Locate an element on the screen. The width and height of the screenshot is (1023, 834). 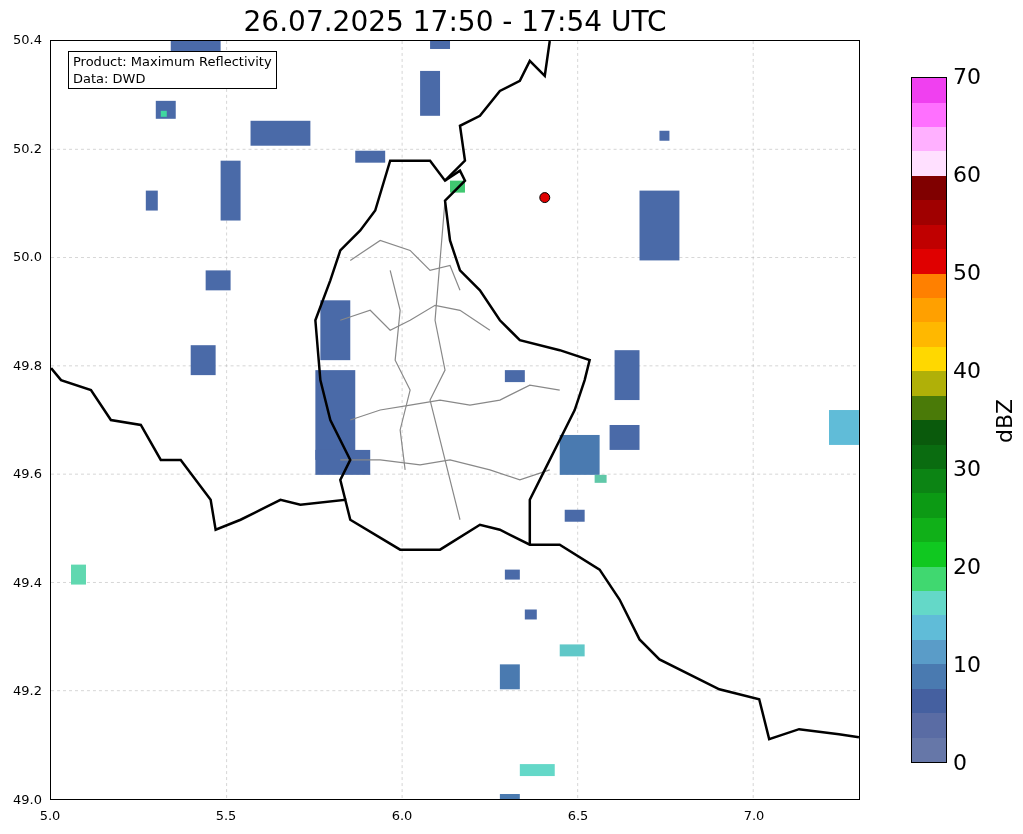
colorbar-tick-label: 50 is located at coordinates (967, 273).